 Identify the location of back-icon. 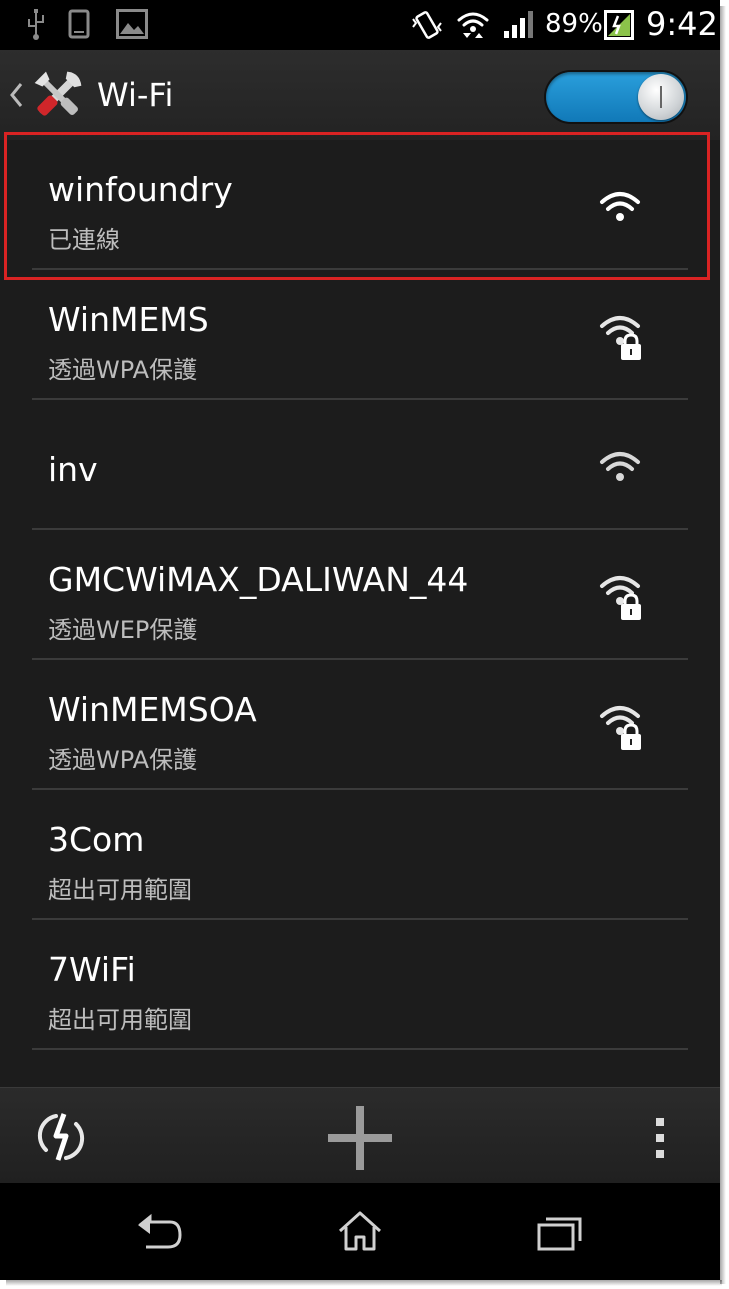
(160, 1235).